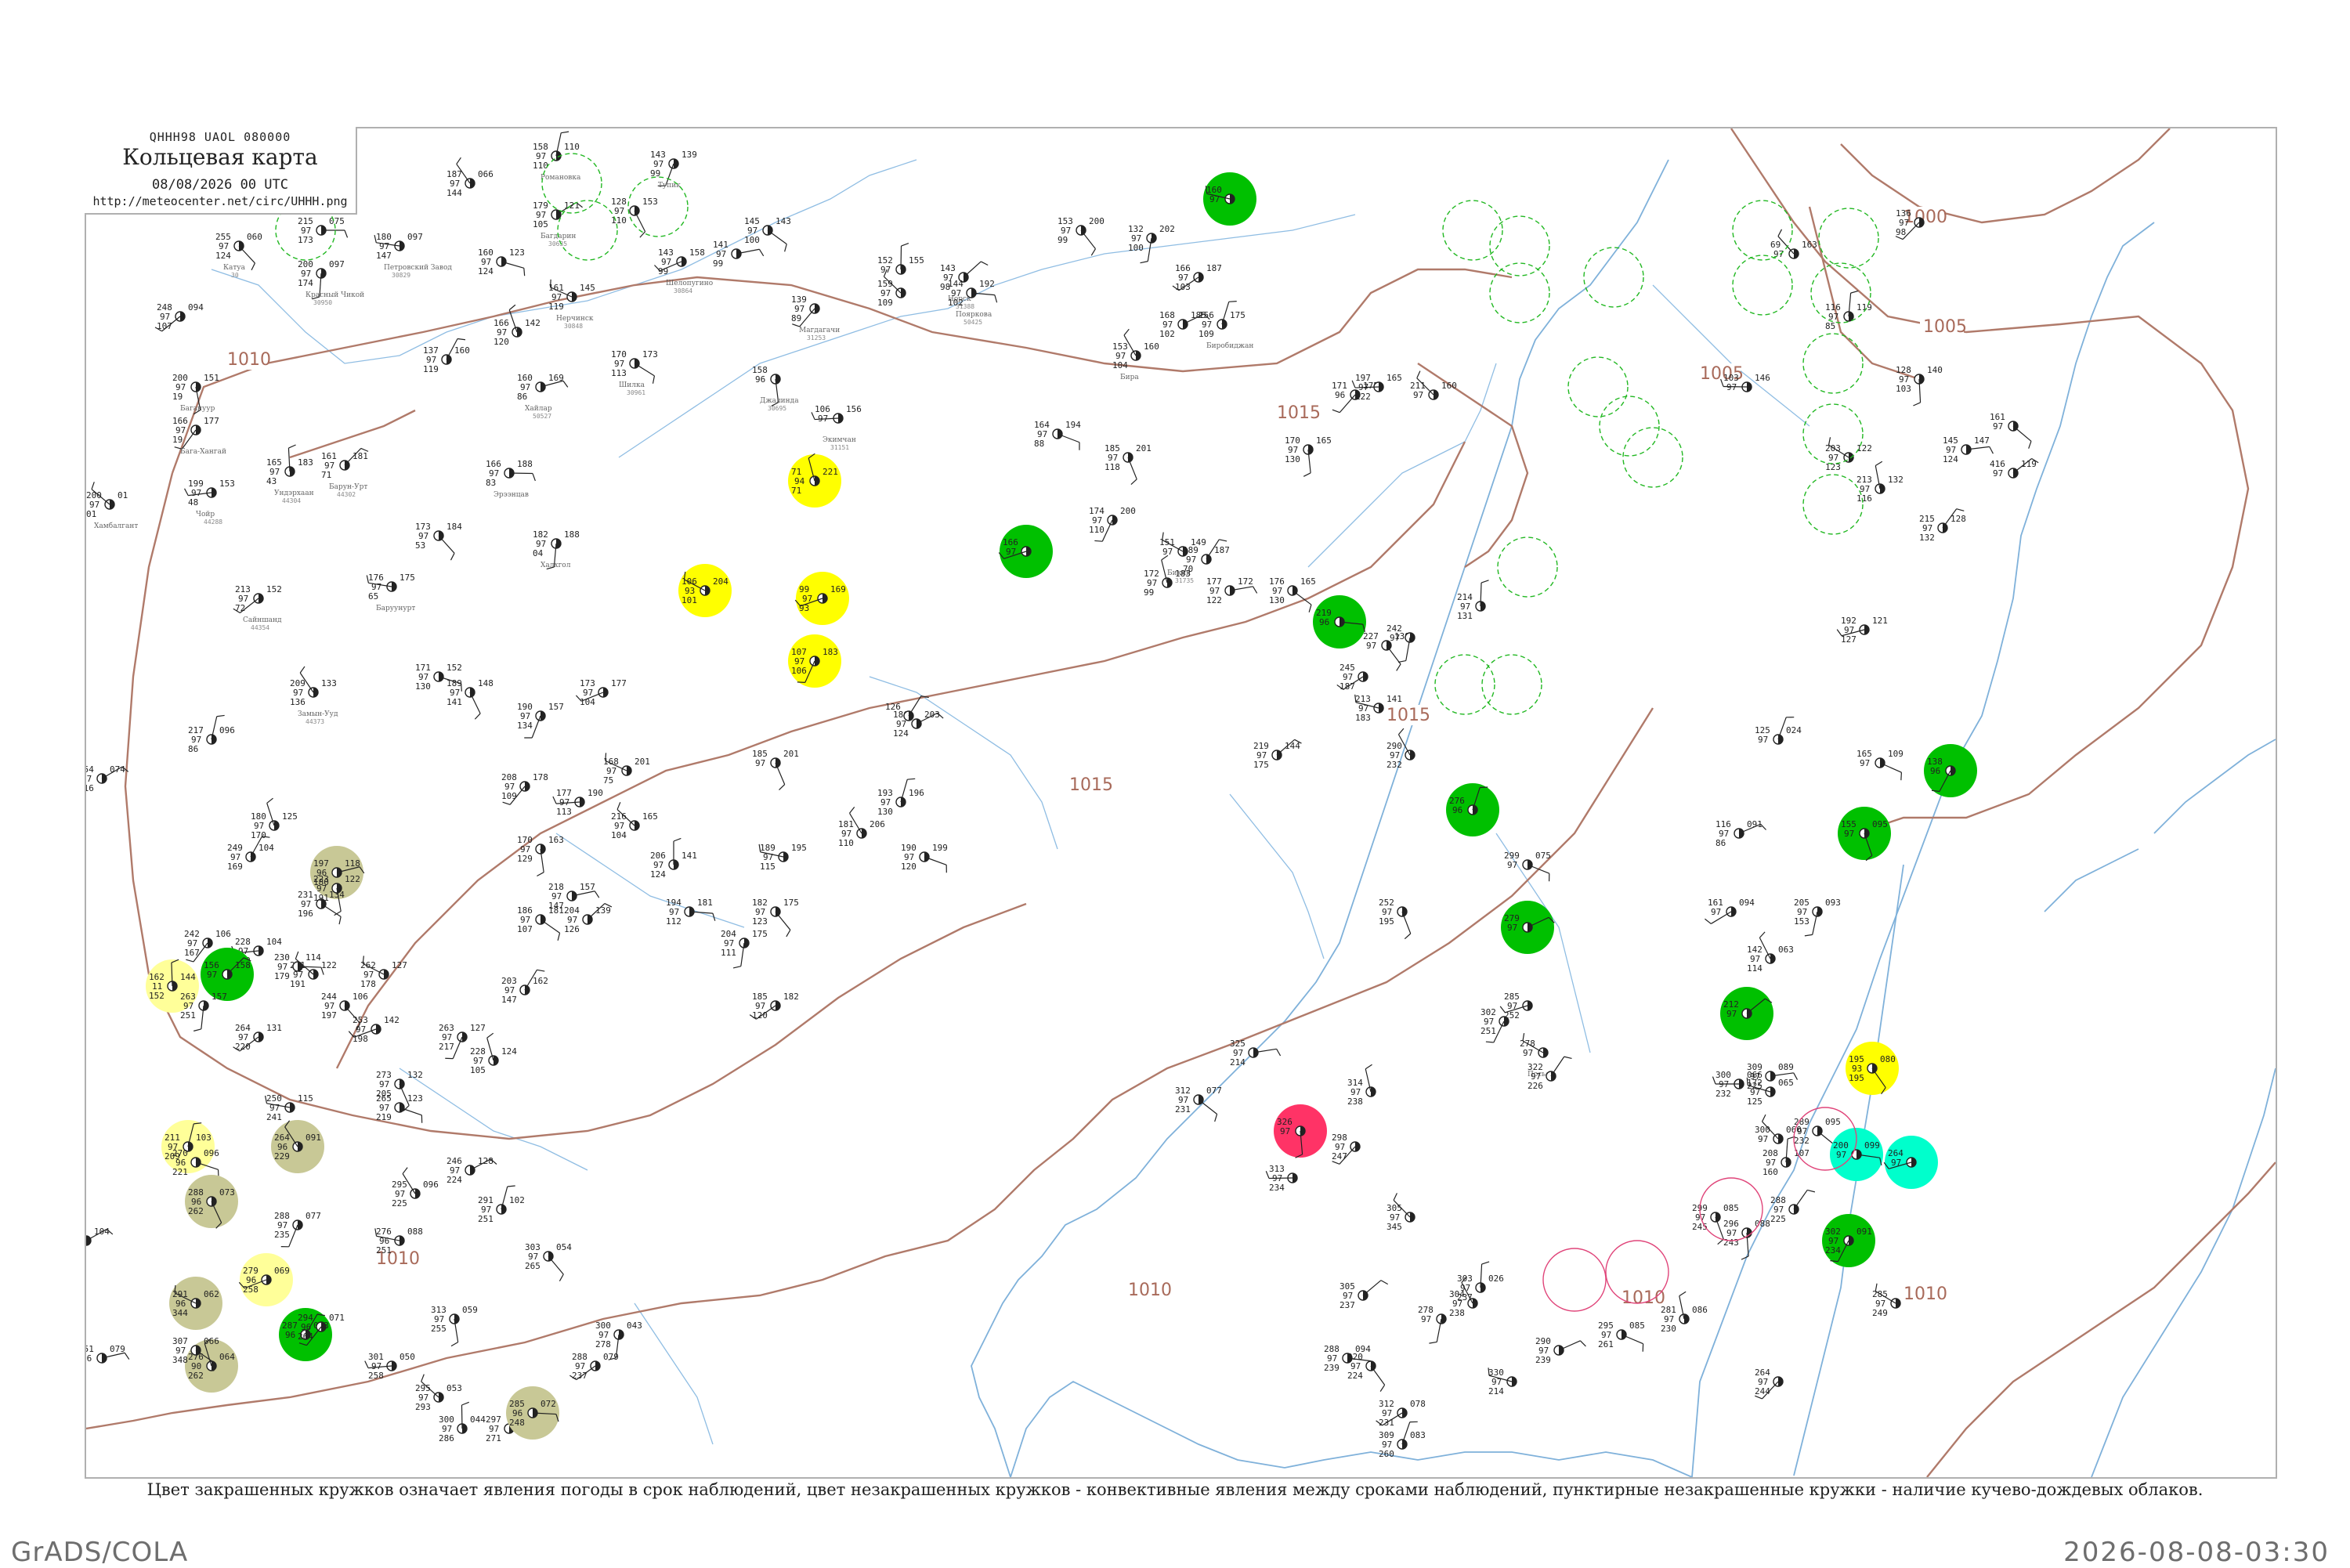 The image size is (2350, 1568). I want to click on station-dewpoint: 232, so click(1802, 1141).